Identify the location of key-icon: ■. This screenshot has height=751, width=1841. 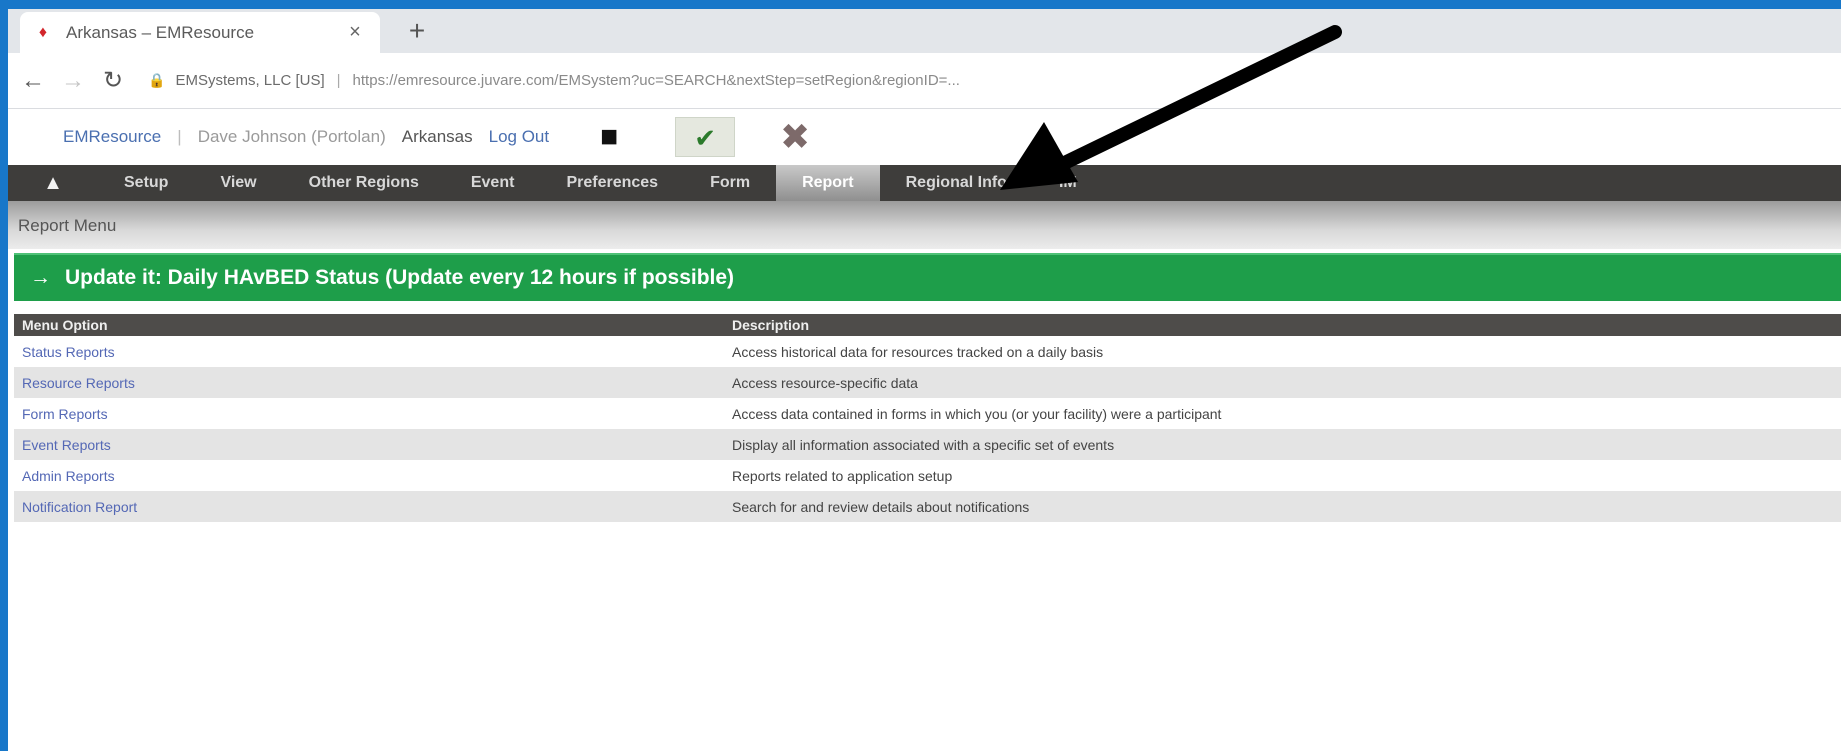
(609, 137).